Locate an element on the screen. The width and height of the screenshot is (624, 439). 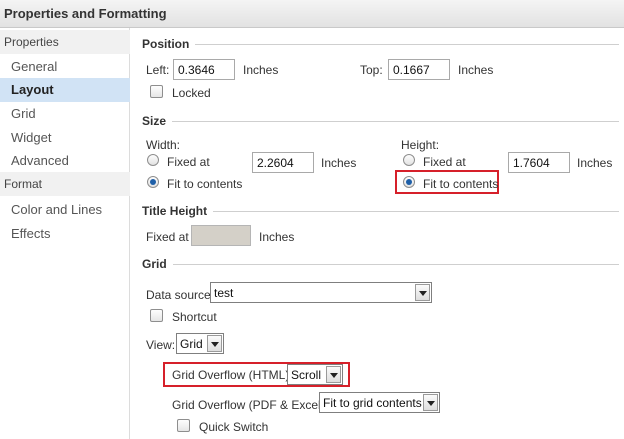
height-fit-label: Fit to contents is located at coordinates (461, 184).